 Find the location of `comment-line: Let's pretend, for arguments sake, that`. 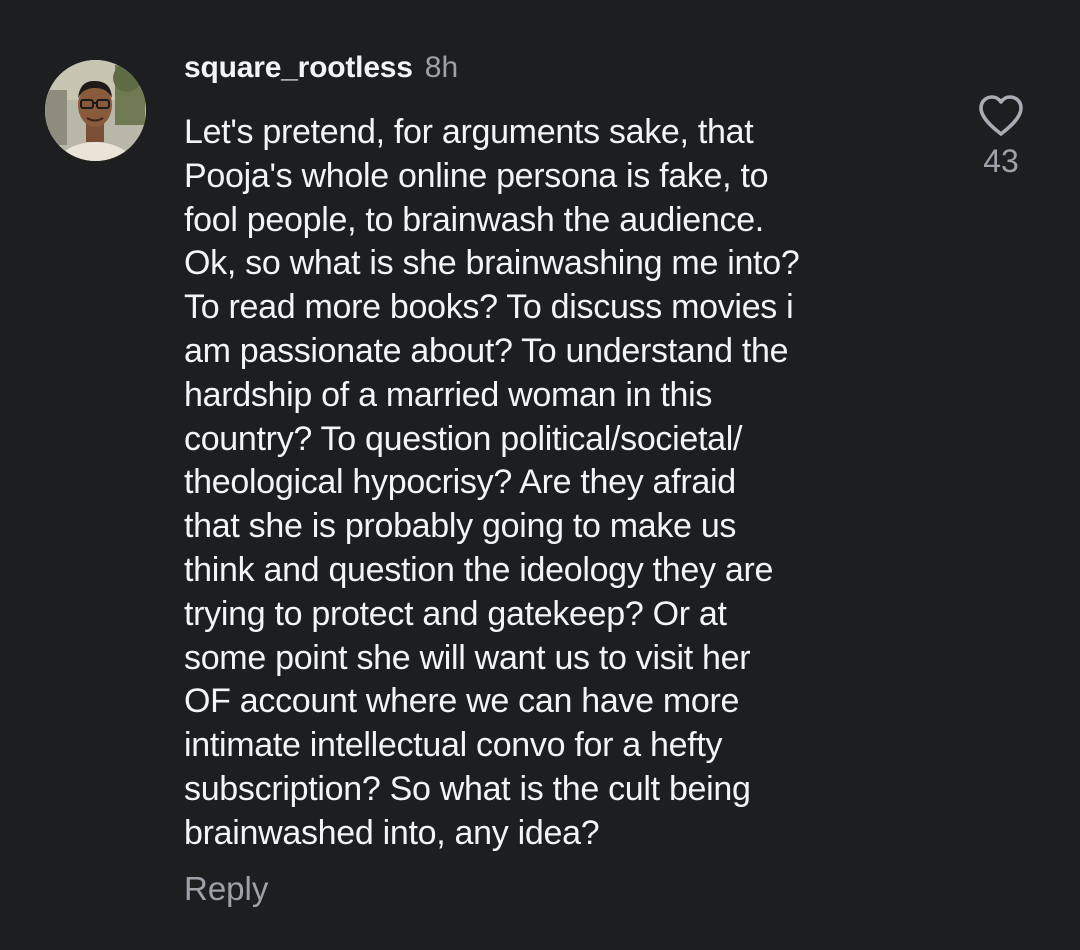

comment-line: Let's pretend, for arguments sake, that is located at coordinates (469, 132).